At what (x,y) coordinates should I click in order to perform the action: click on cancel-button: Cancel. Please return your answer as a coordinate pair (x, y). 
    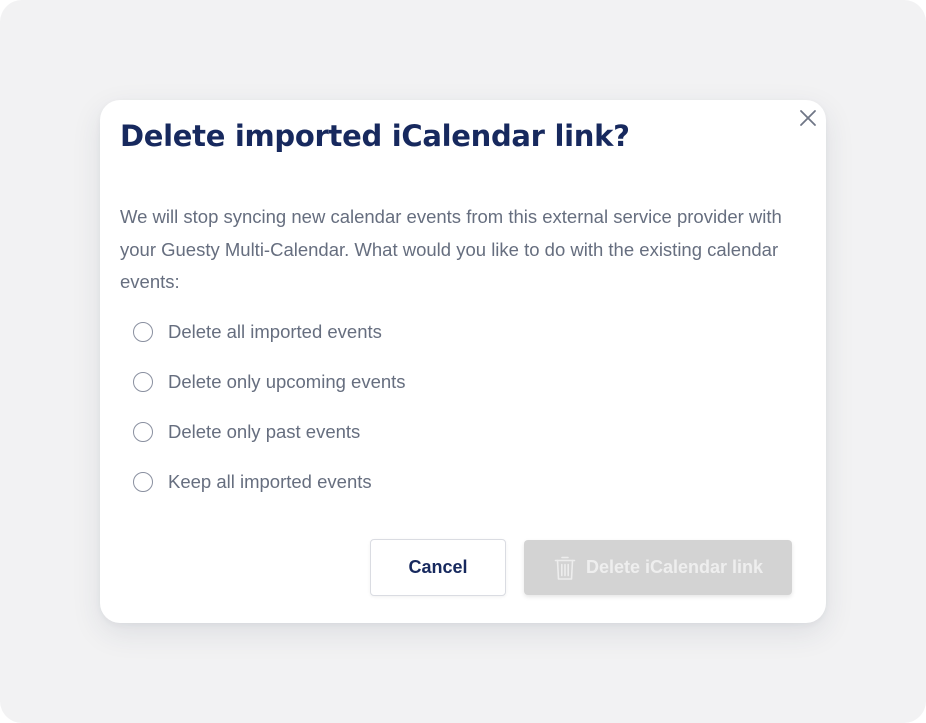
    Looking at the image, I should click on (438, 567).